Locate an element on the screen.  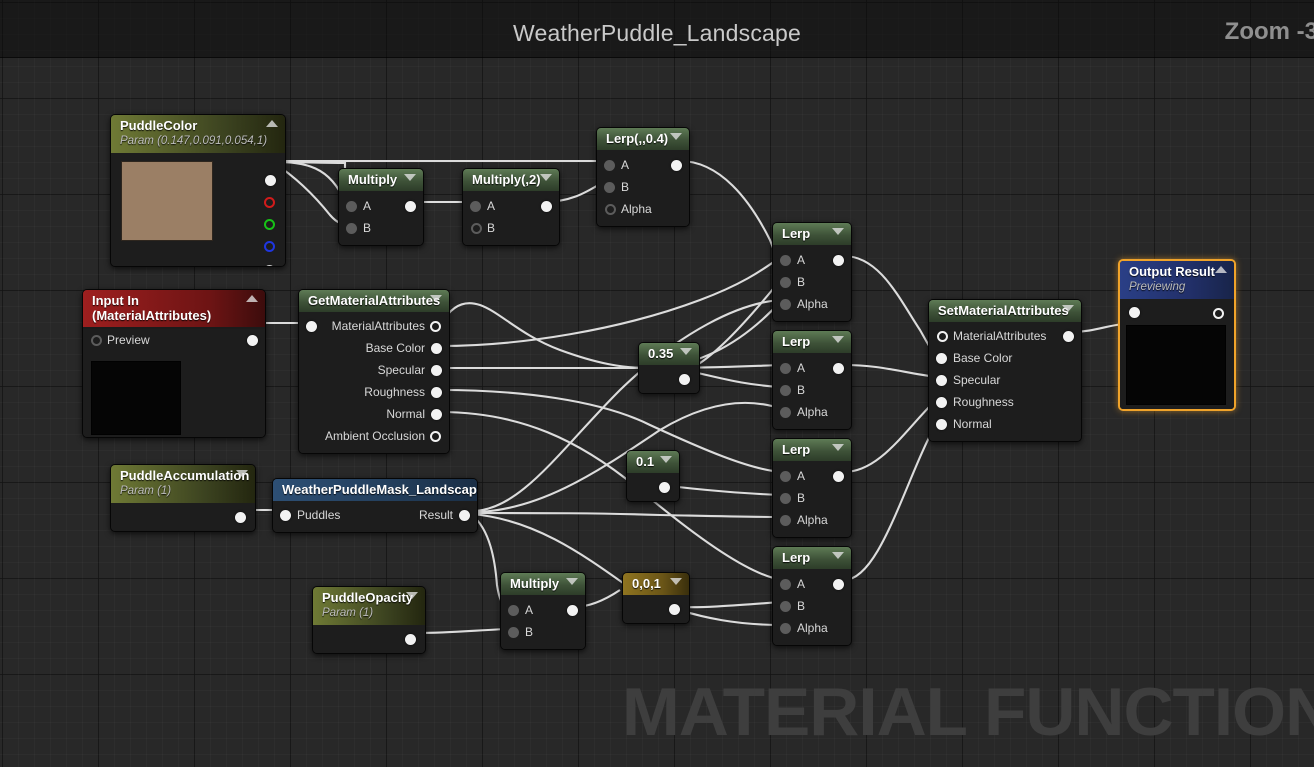
node-io-row: Puddles Result is located at coordinates (375, 515).